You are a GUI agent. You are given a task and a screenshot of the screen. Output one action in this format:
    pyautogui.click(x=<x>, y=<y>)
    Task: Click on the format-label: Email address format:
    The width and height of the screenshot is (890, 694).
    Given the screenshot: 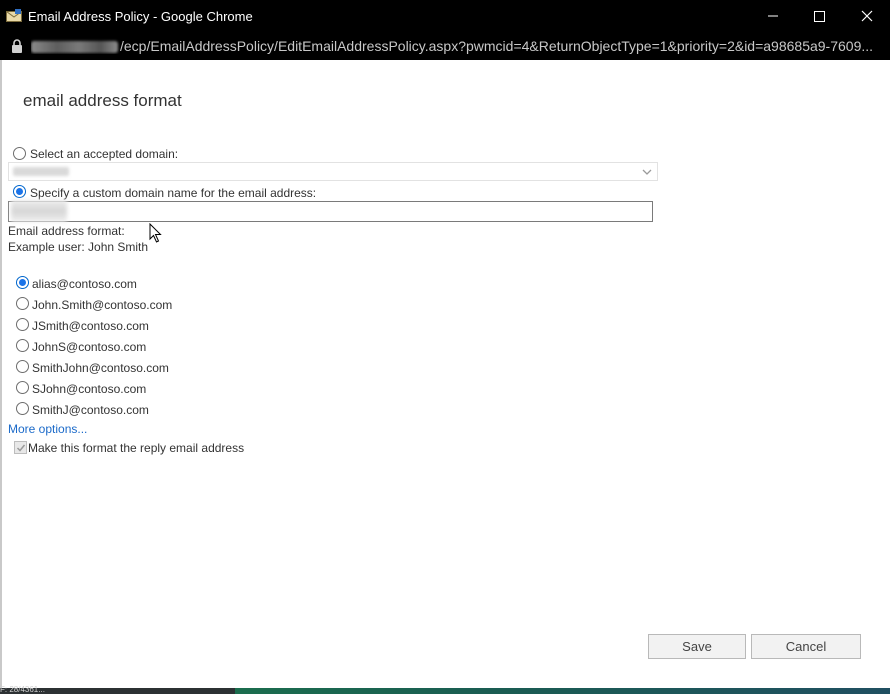 What is the action you would take?
    pyautogui.click(x=66, y=231)
    